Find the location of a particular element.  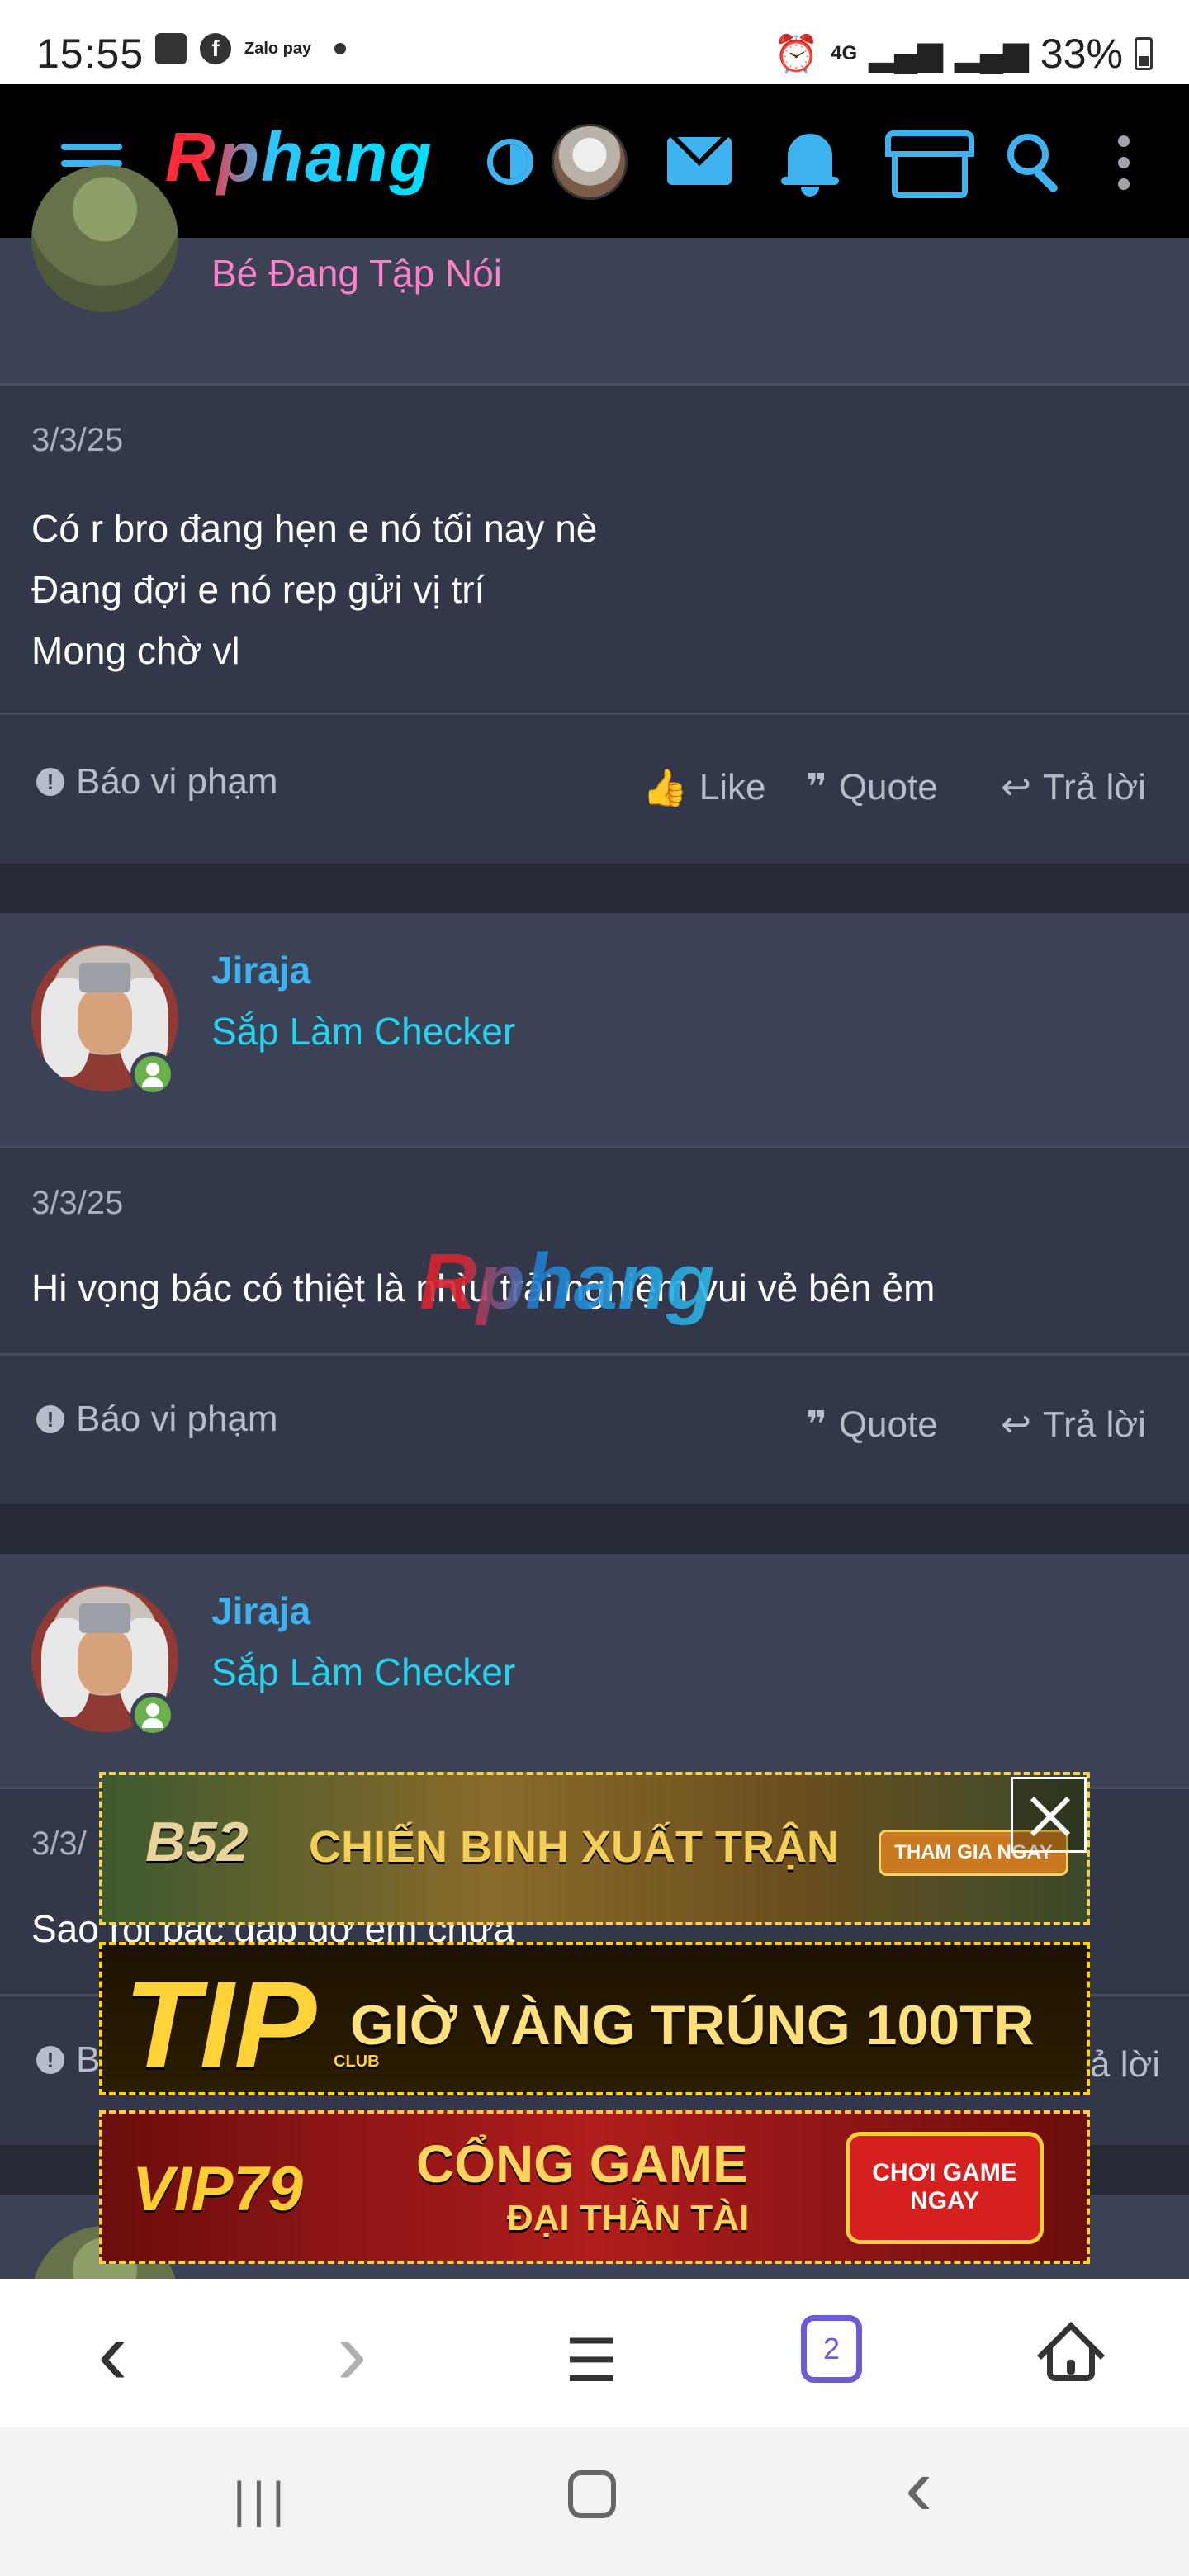

battery-icon is located at coordinates (1144, 53).